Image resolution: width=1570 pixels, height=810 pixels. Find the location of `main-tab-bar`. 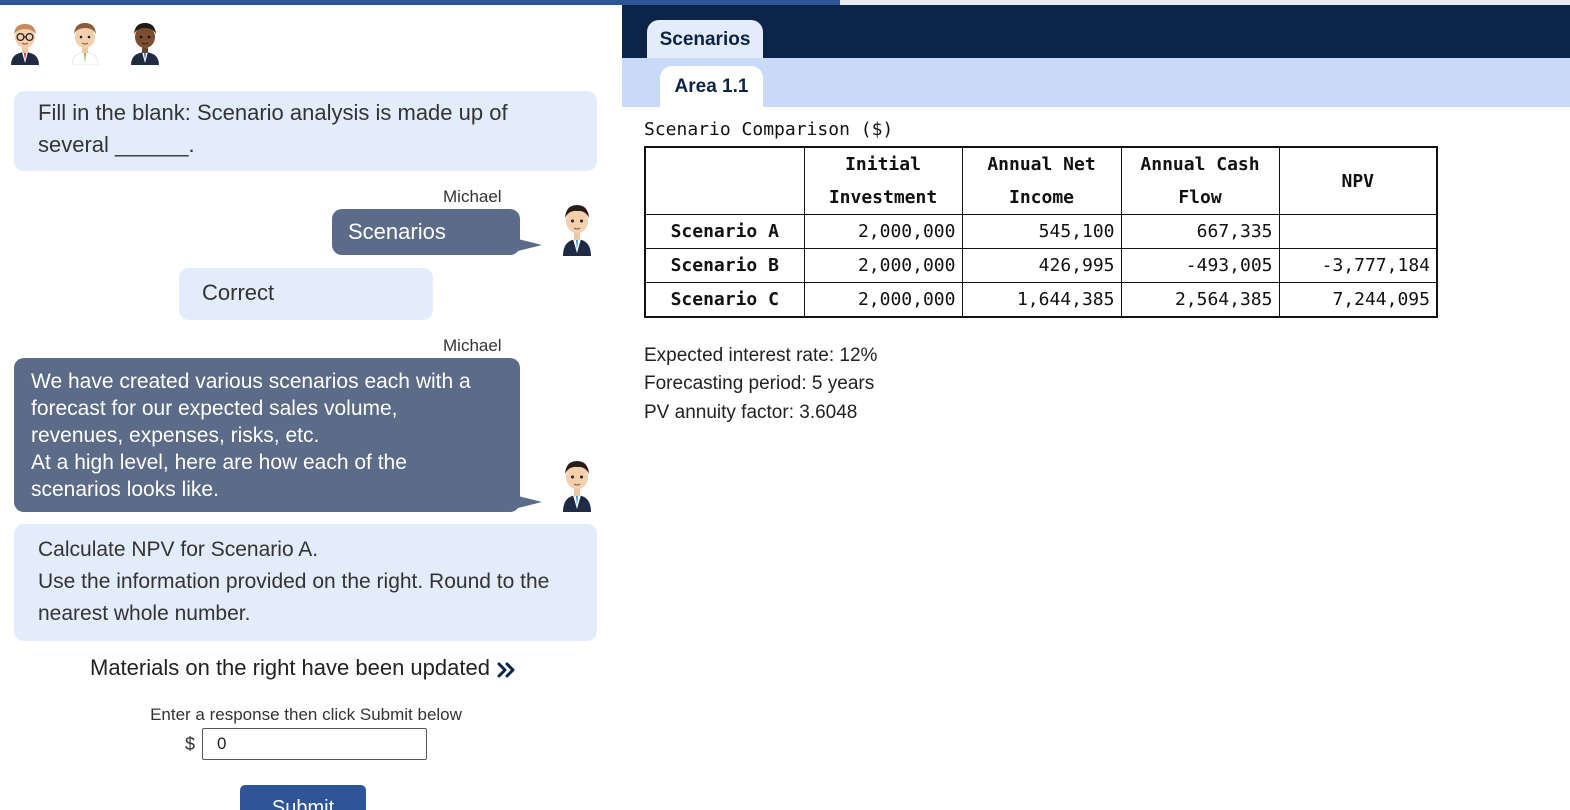

main-tab-bar is located at coordinates (1096, 31).